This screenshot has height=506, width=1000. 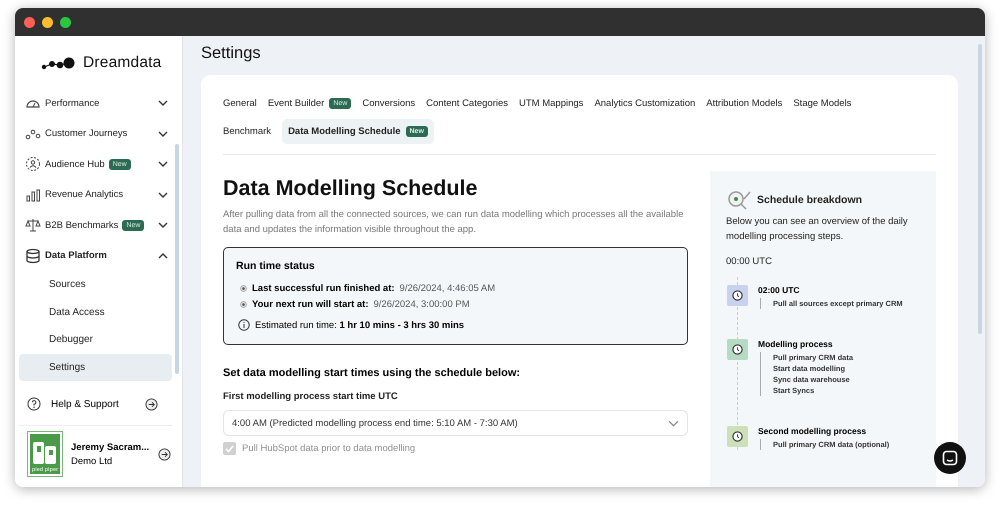 What do you see at coordinates (242, 103) in the screenshot?
I see `tab: General` at bounding box center [242, 103].